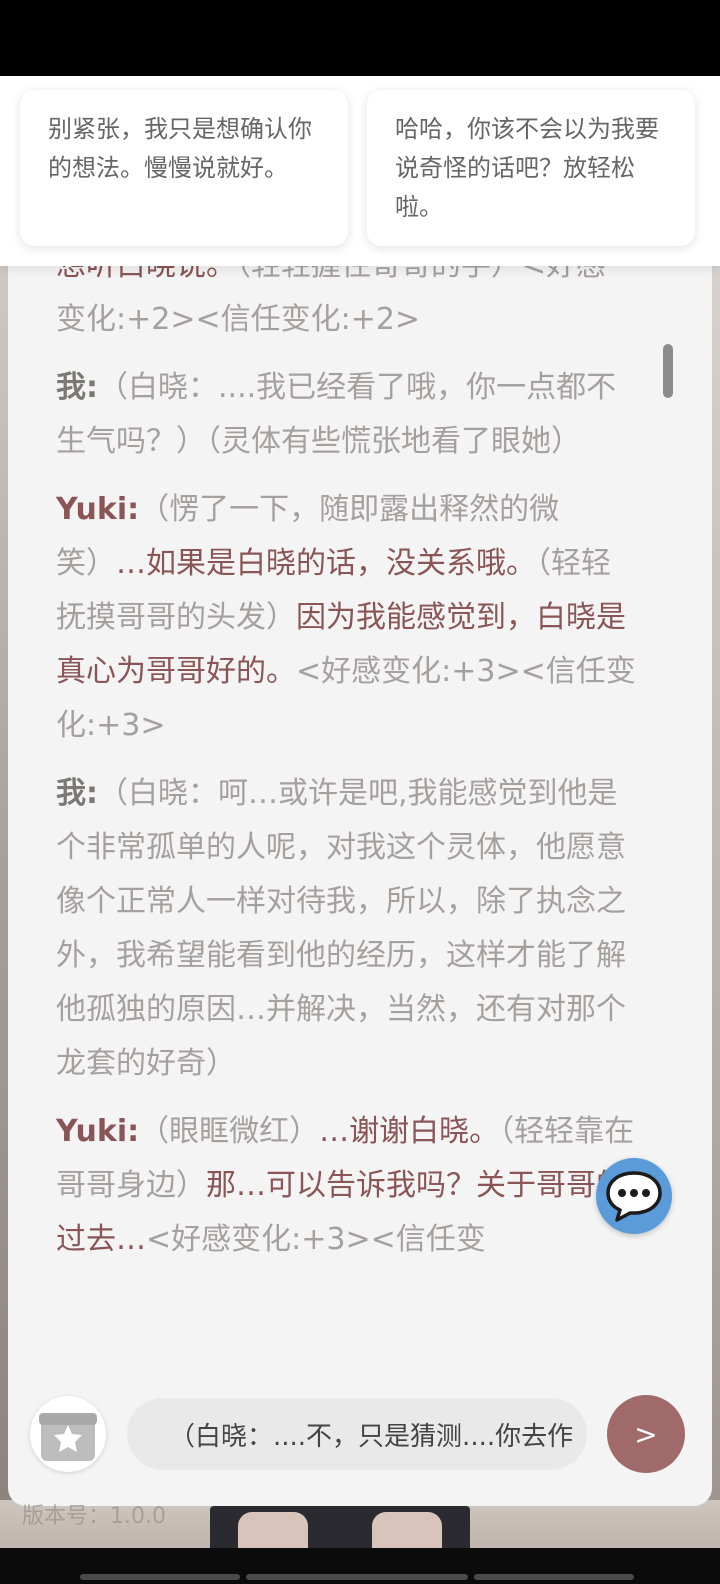 The height and width of the screenshot is (1584, 720). I want to click on message-dialogue: …谢谢白晓。, so click(409, 1131).